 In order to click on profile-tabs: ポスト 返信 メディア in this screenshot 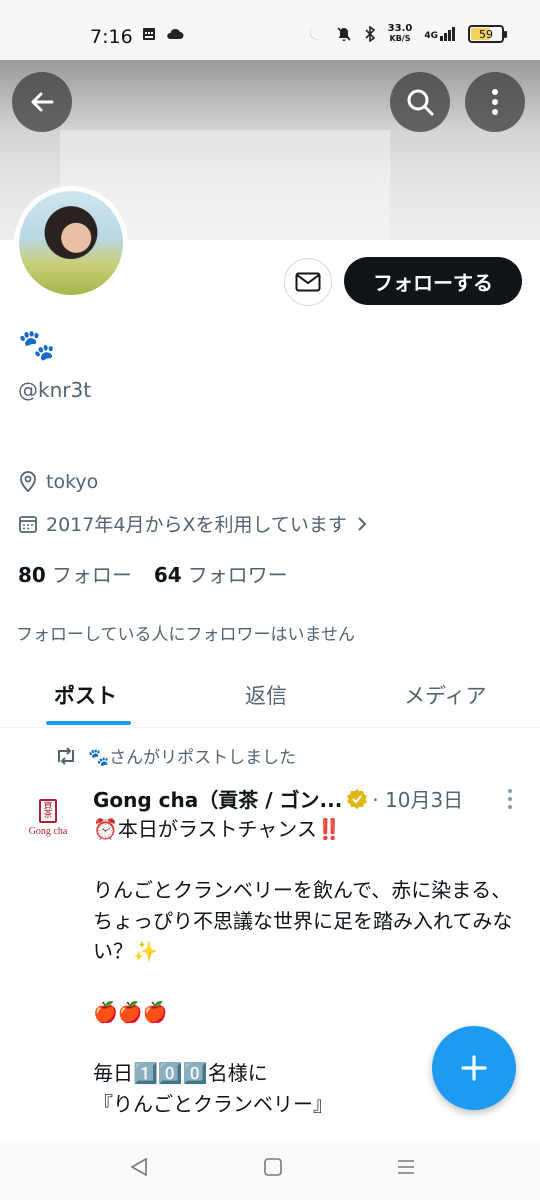, I will do `click(270, 698)`.